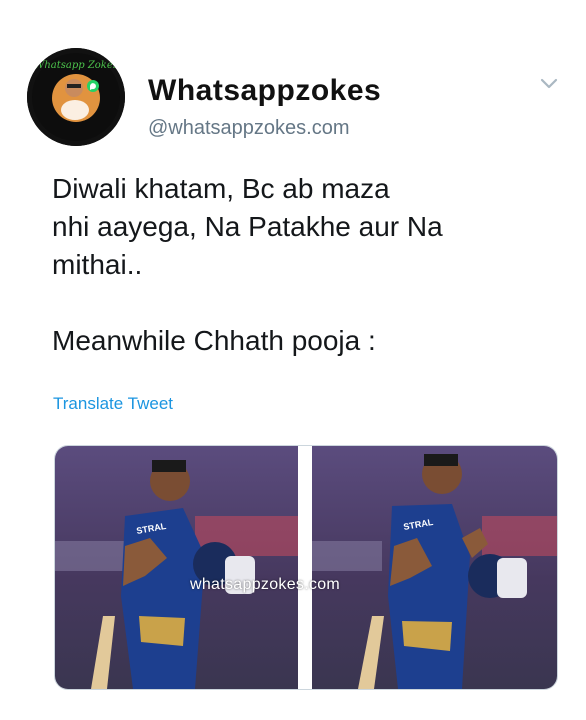 Image resolution: width=586 pixels, height=720 pixels. I want to click on media-photo-right: STRAL, so click(434, 567).